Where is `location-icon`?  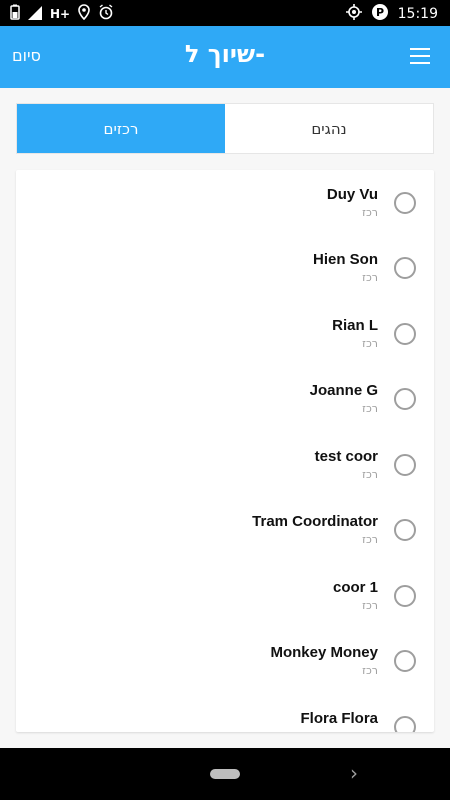
location-icon is located at coordinates (84, 14).